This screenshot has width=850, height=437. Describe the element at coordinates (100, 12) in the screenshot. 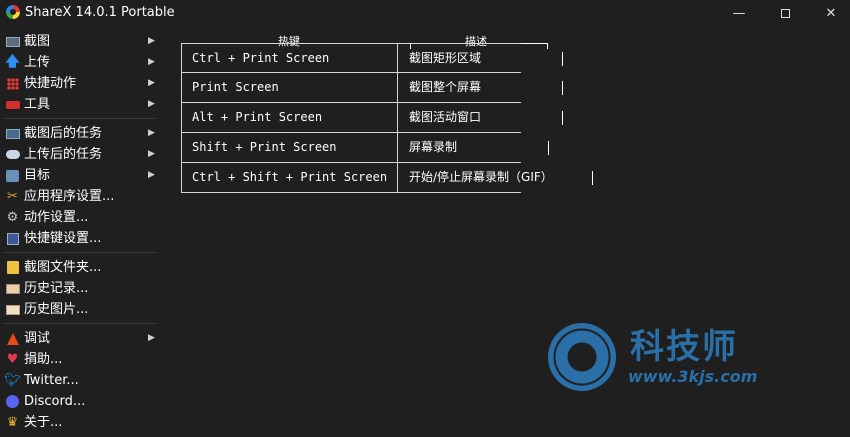

I see `window-title: ShareX 14.0.1 Portable` at that location.